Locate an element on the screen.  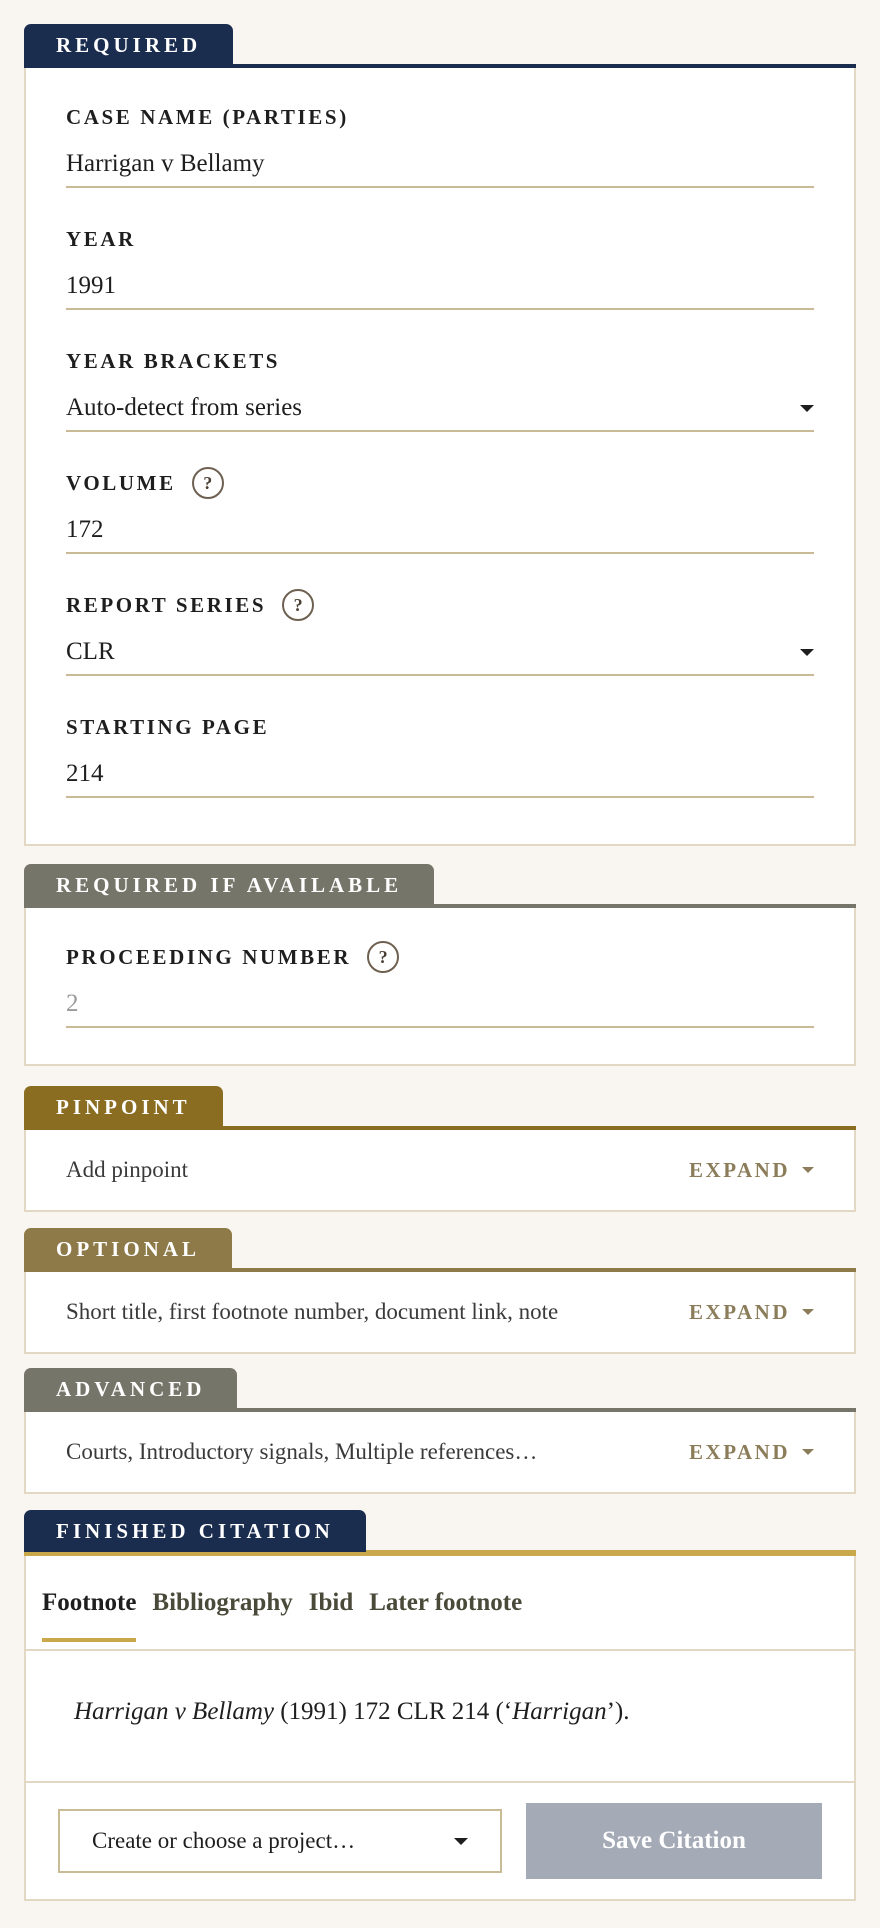
starting-page-label: STARTING PAGE is located at coordinates (168, 727).